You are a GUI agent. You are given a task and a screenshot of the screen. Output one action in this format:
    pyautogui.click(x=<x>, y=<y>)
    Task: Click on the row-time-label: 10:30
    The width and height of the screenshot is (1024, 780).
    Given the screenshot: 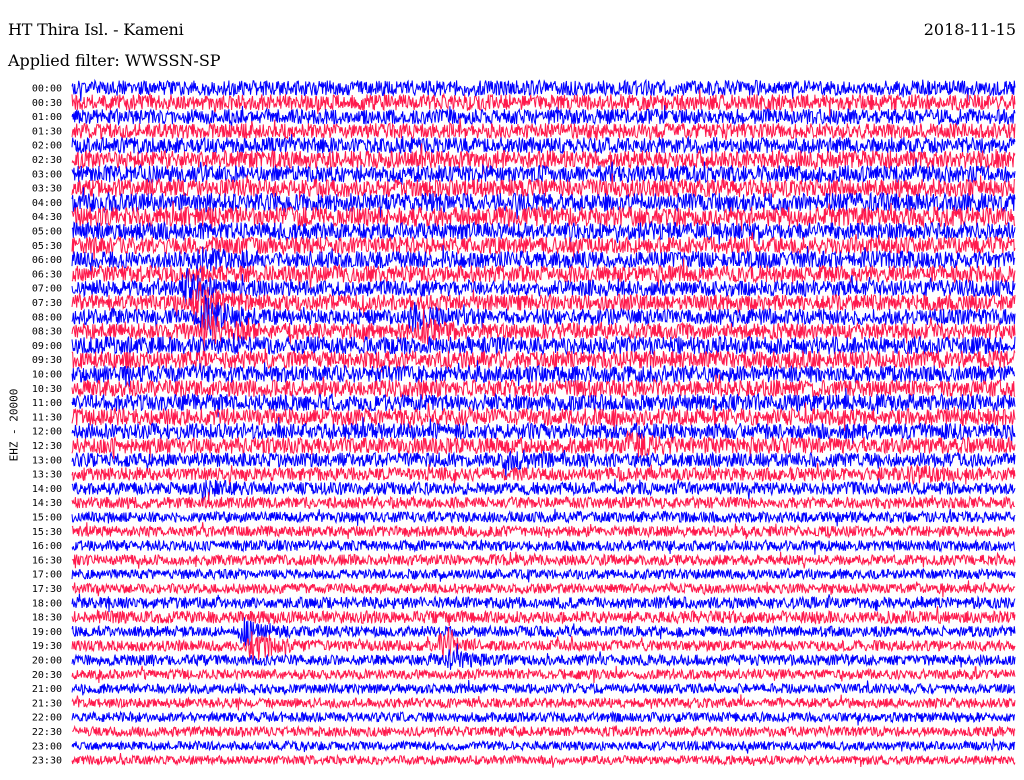 What is the action you would take?
    pyautogui.click(x=47, y=389)
    